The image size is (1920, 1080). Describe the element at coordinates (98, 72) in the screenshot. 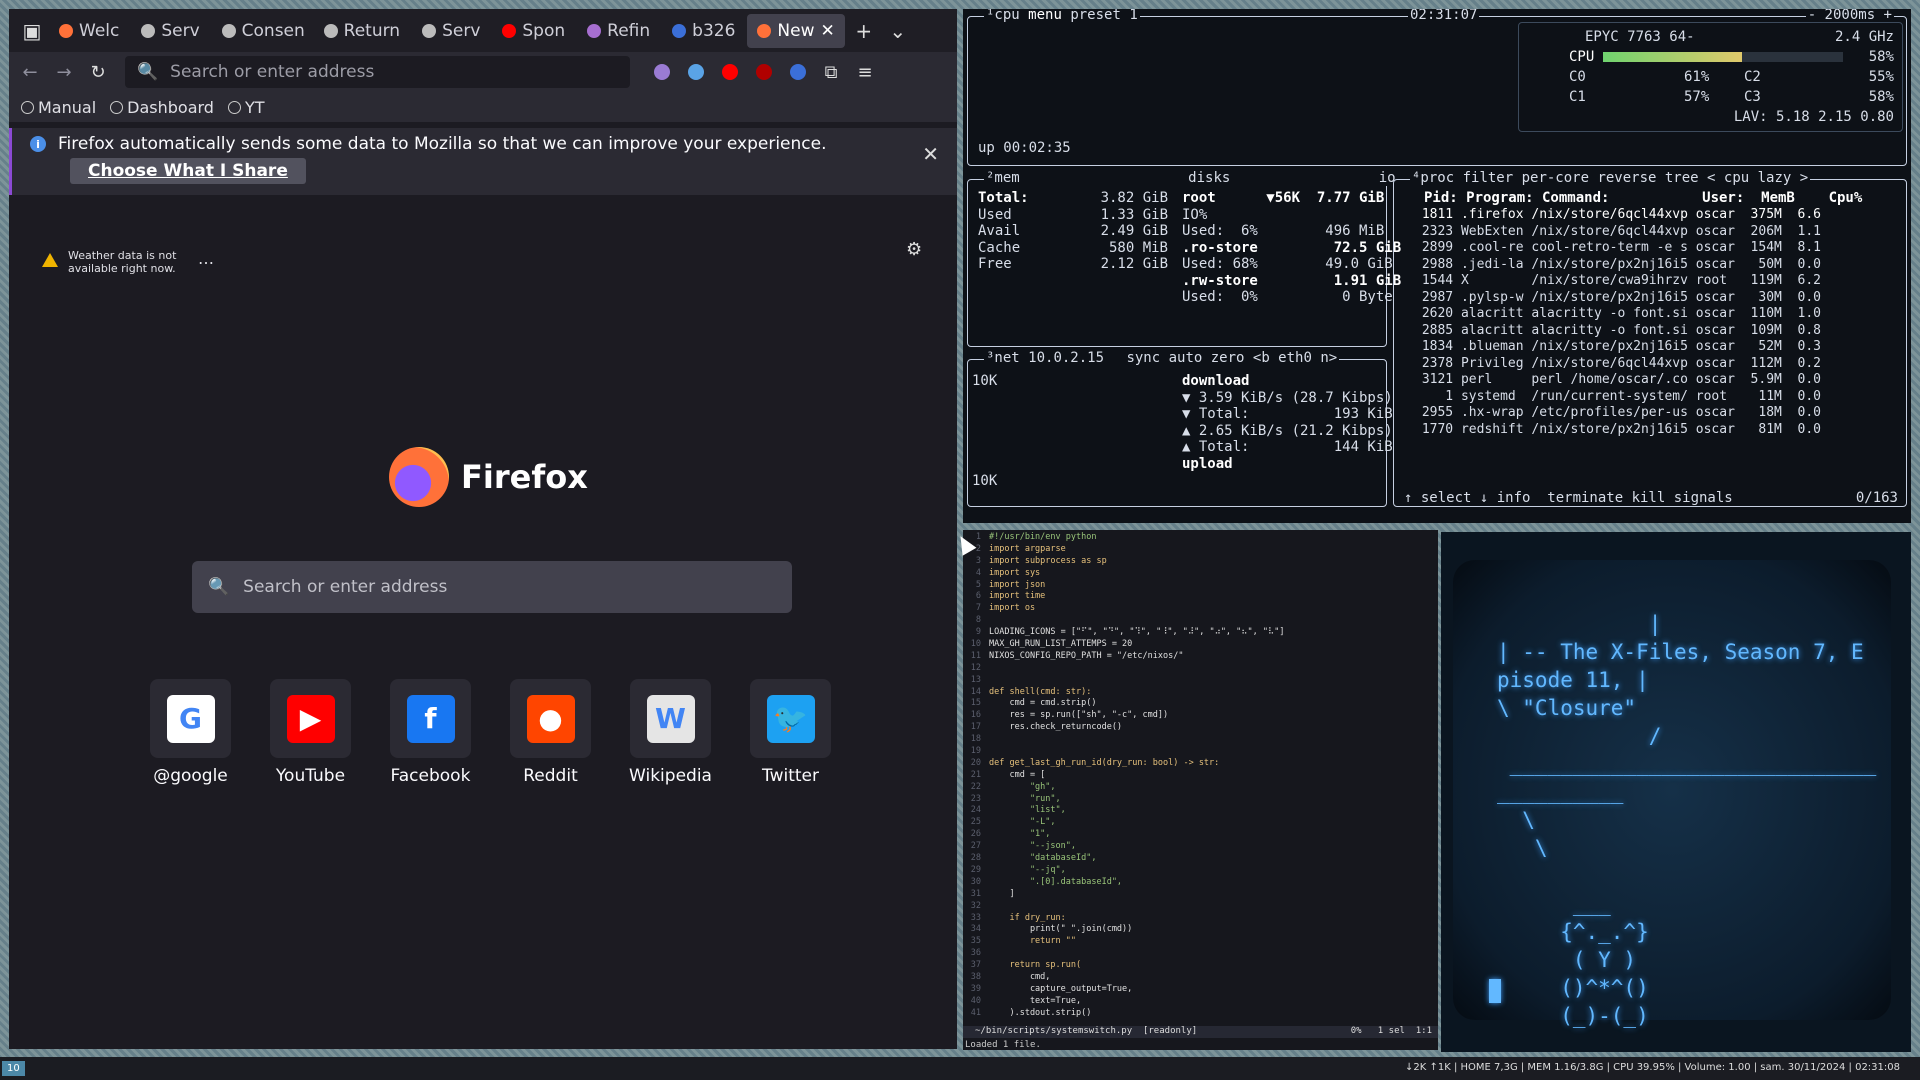

I see `reload-button: ↻` at that location.